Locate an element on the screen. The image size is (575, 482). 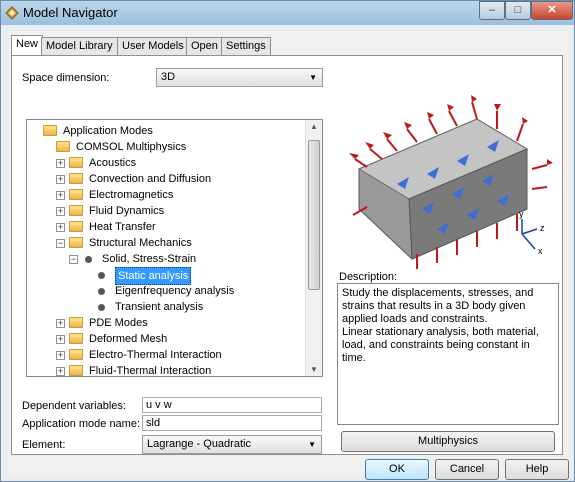
title-bar: Model Navigator – □ ✕ is located at coordinates (287, 13).